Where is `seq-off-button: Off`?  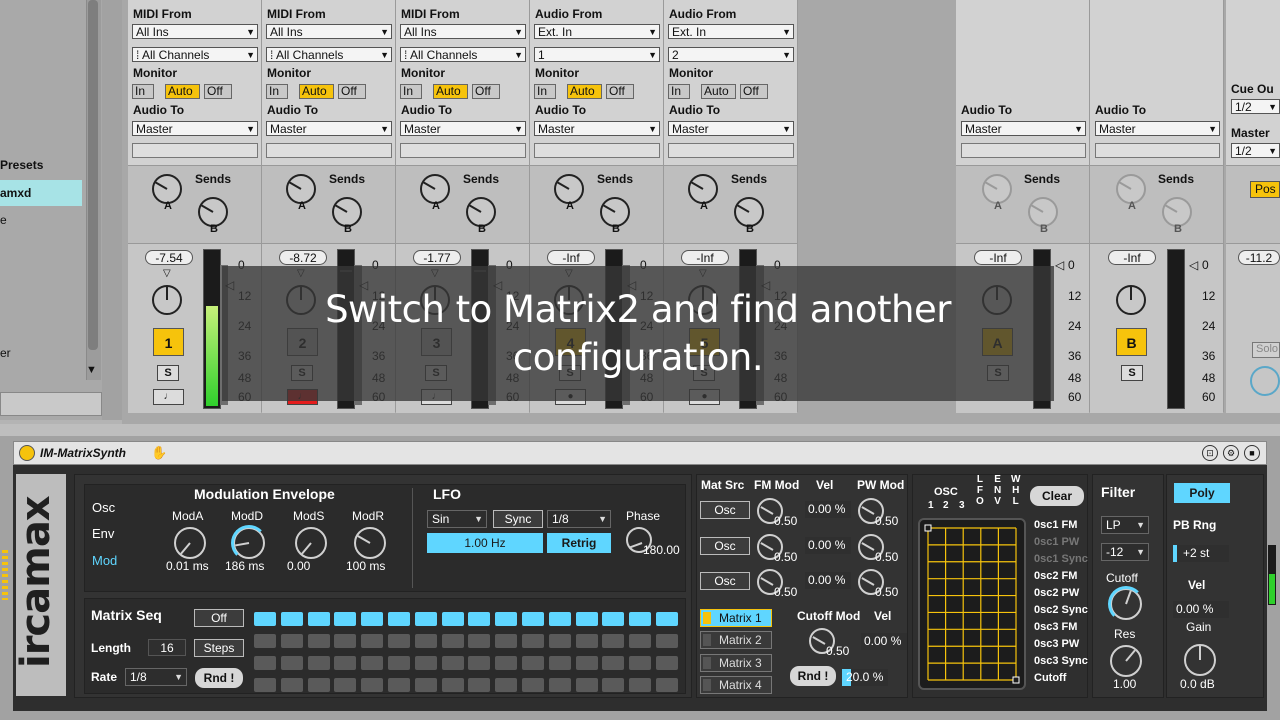 seq-off-button: Off is located at coordinates (219, 618).